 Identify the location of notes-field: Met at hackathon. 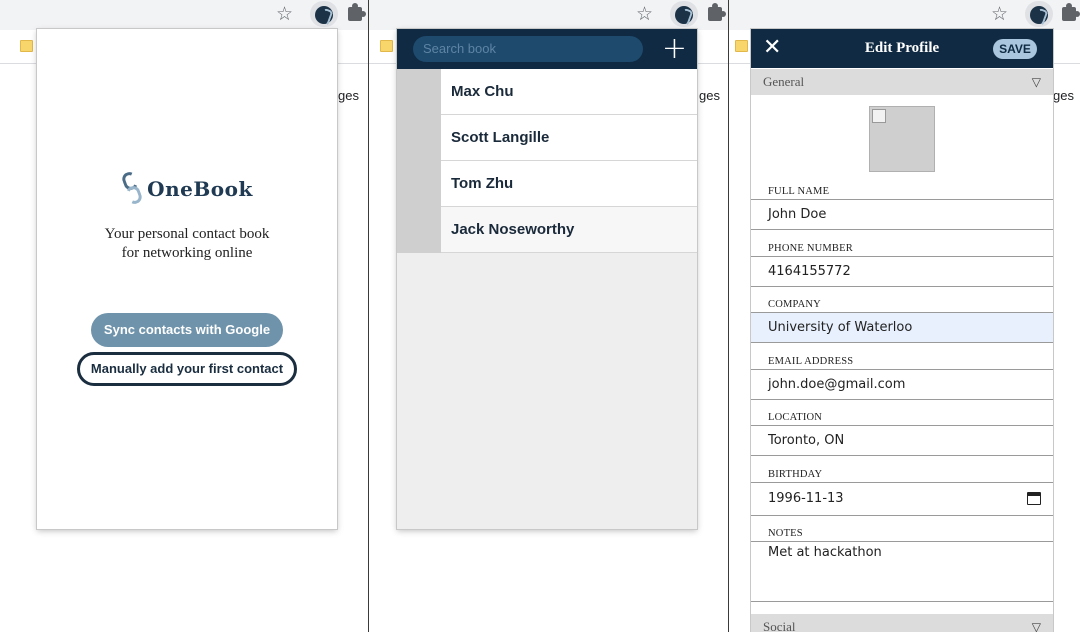
(902, 571).